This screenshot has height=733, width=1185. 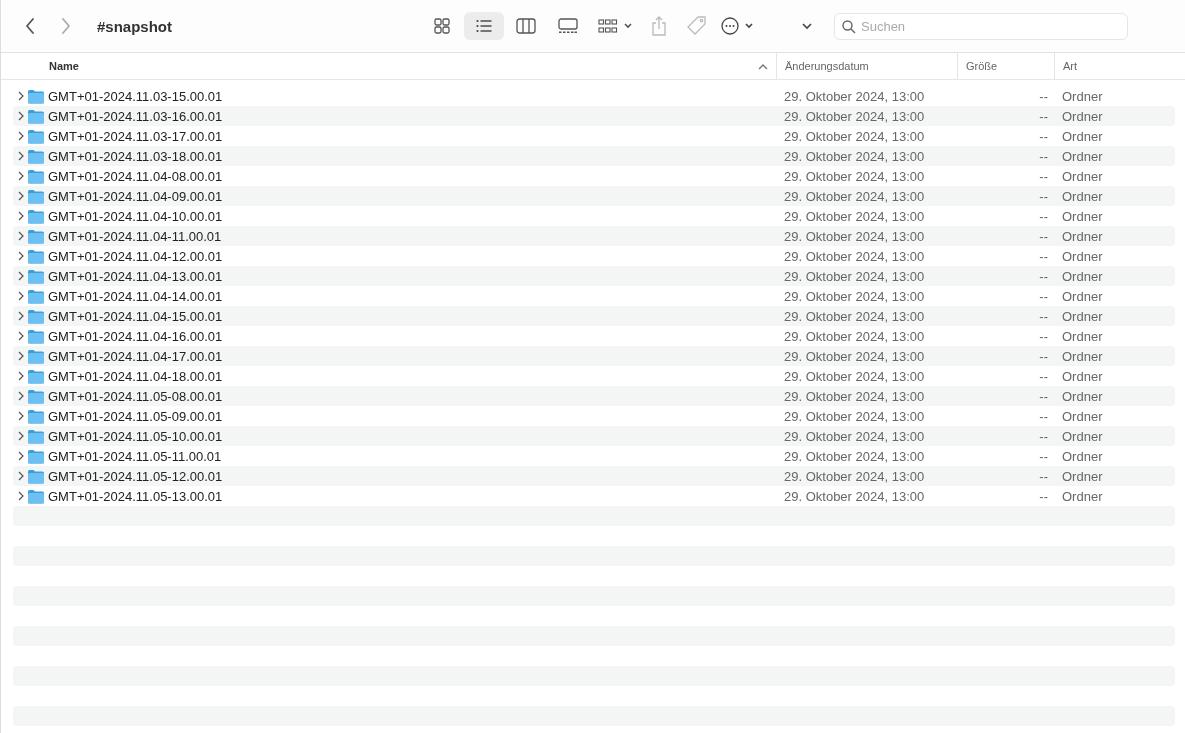 I want to click on file-row: GMT+01-2024.11.04-13.00.01 29. Oktober 2024, 13:00 -- Ordner, so click(x=594, y=276).